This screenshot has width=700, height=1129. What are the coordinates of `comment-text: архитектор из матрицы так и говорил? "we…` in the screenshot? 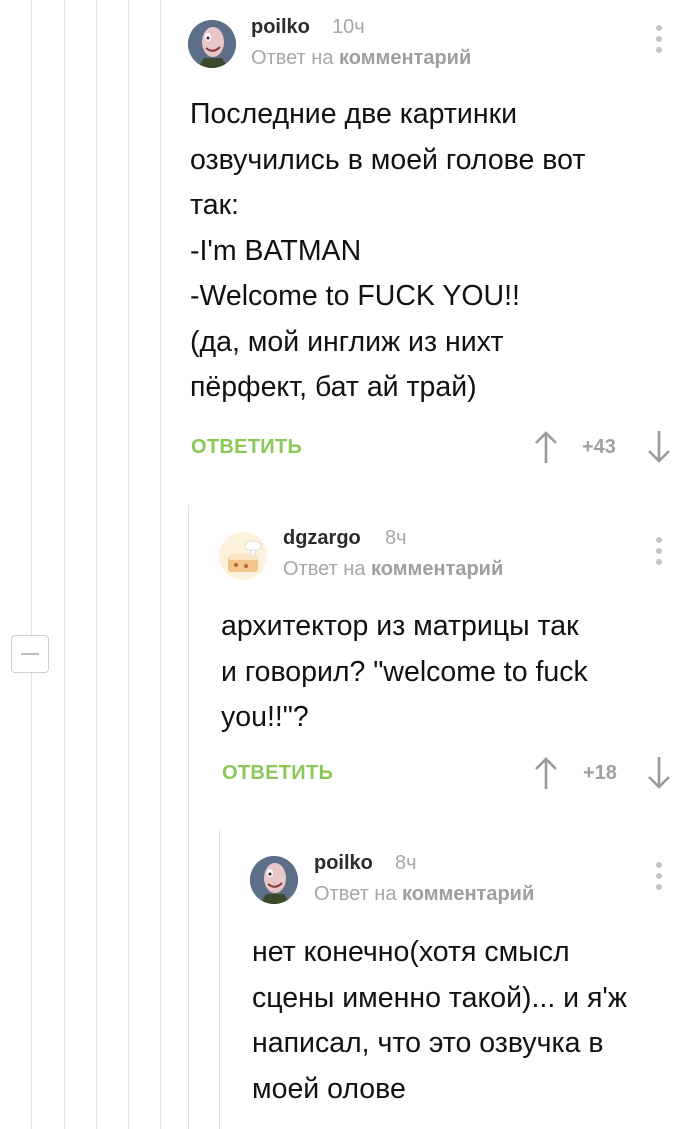 It's located at (404, 671).